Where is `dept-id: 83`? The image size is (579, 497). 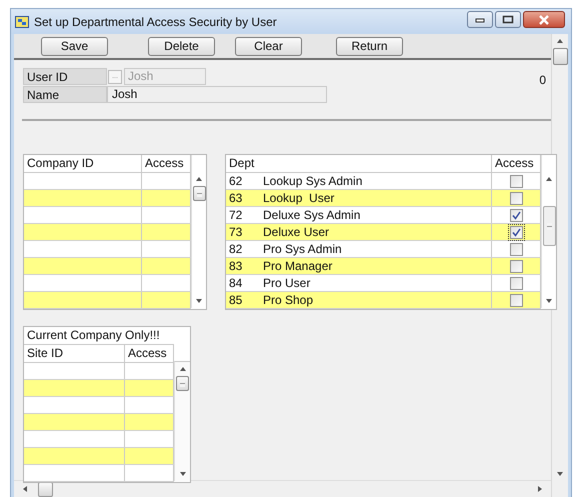
dept-id: 83 is located at coordinates (236, 266).